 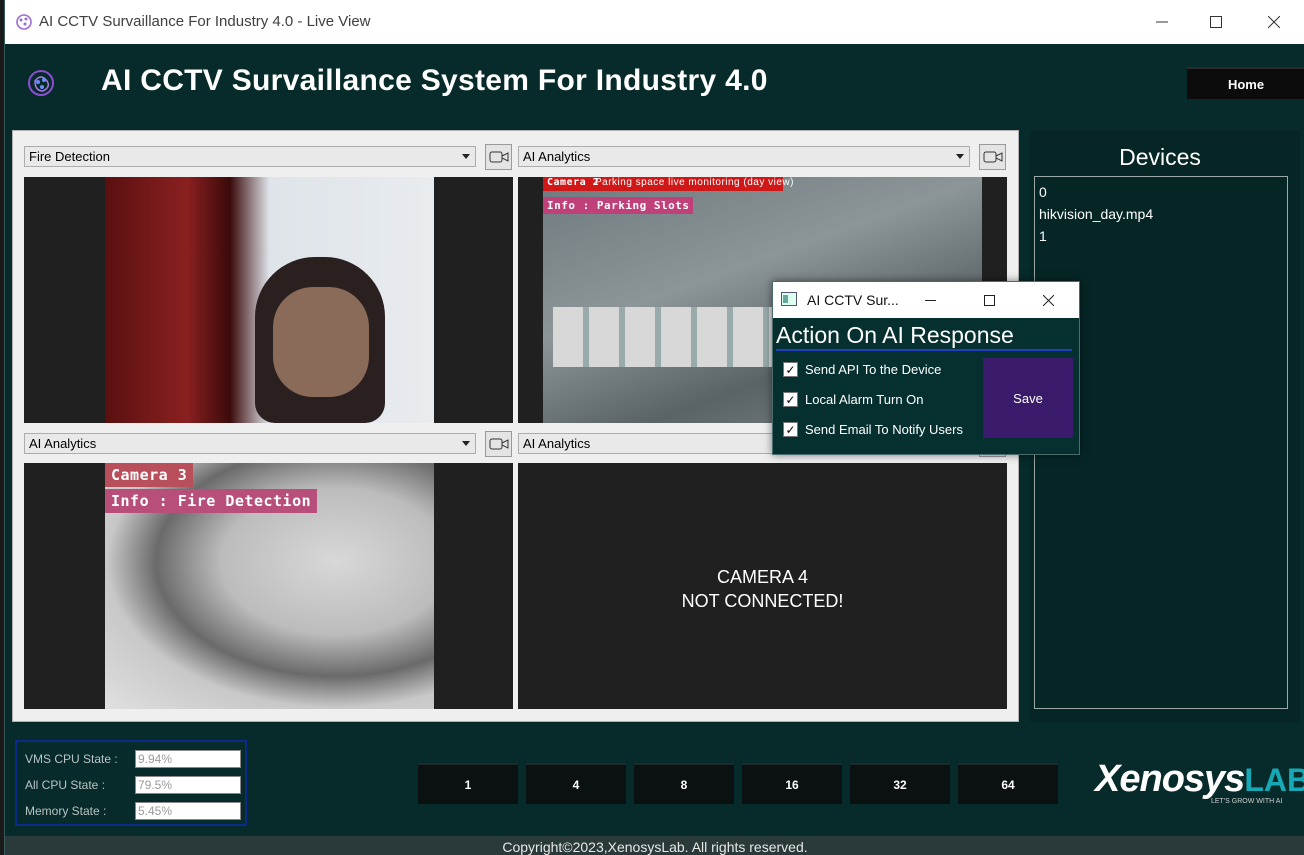 I want to click on brain-logo-icon, so click(x=41, y=83).